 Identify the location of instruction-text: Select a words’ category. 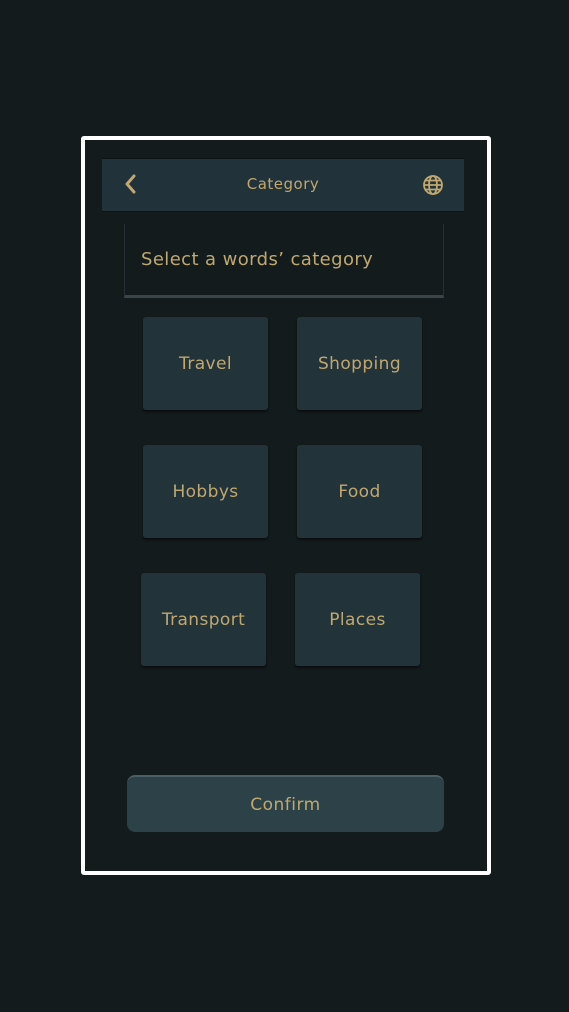
(257, 259).